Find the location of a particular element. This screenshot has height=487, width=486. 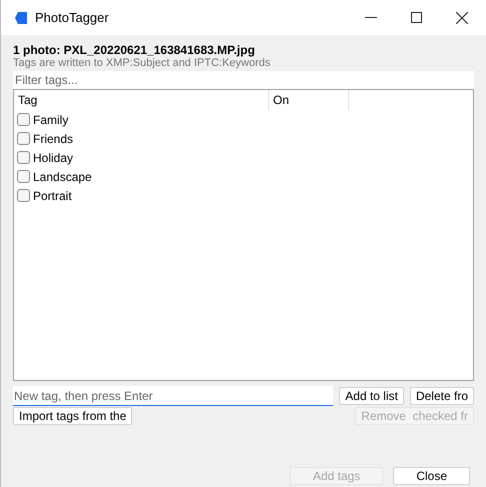

close-icon is located at coordinates (462, 18).